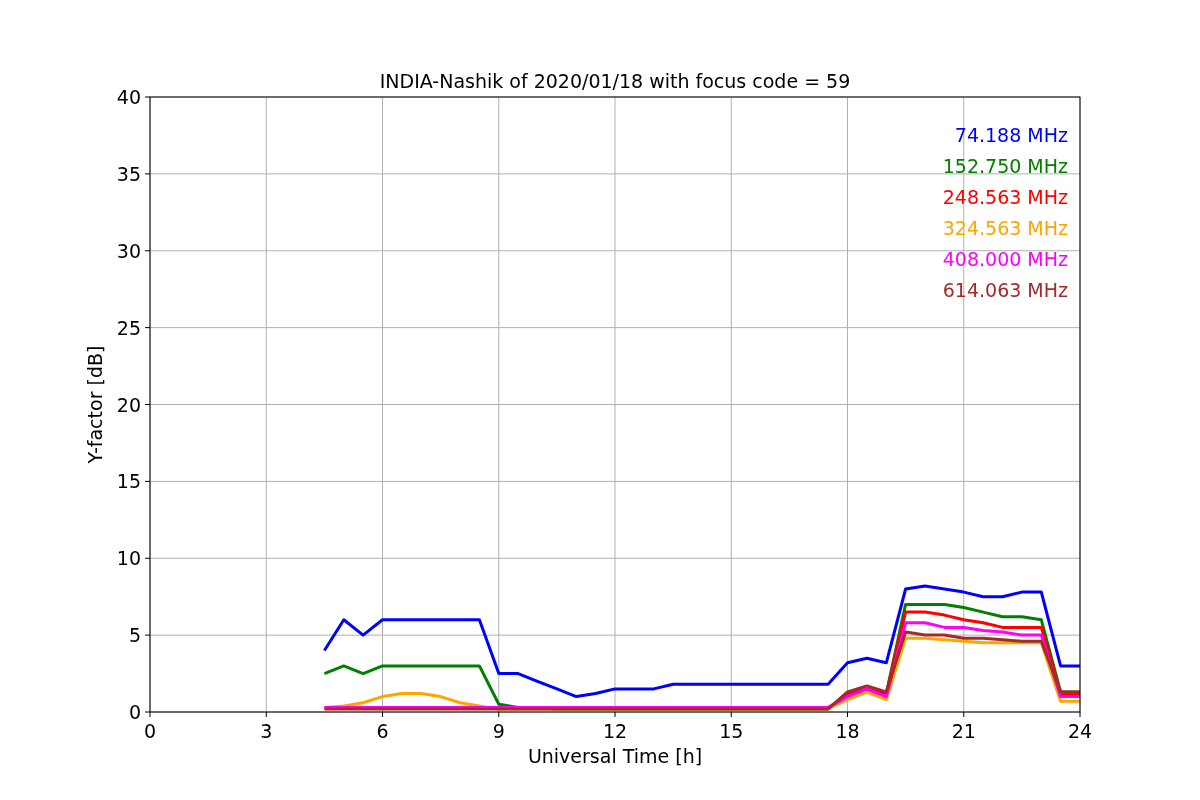 The width and height of the screenshot is (1200, 800). I want to click on legend-label: 74.188 MHz, so click(1011, 135).